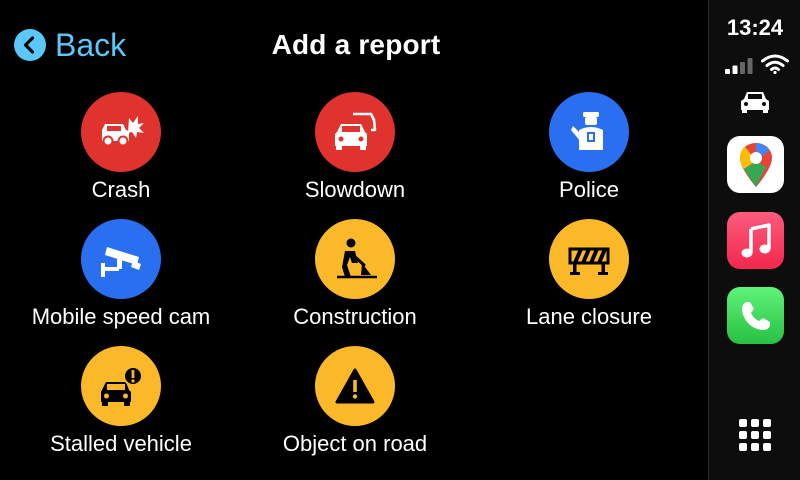  Describe the element at coordinates (355, 189) in the screenshot. I see `report-label: Slowdown` at that location.